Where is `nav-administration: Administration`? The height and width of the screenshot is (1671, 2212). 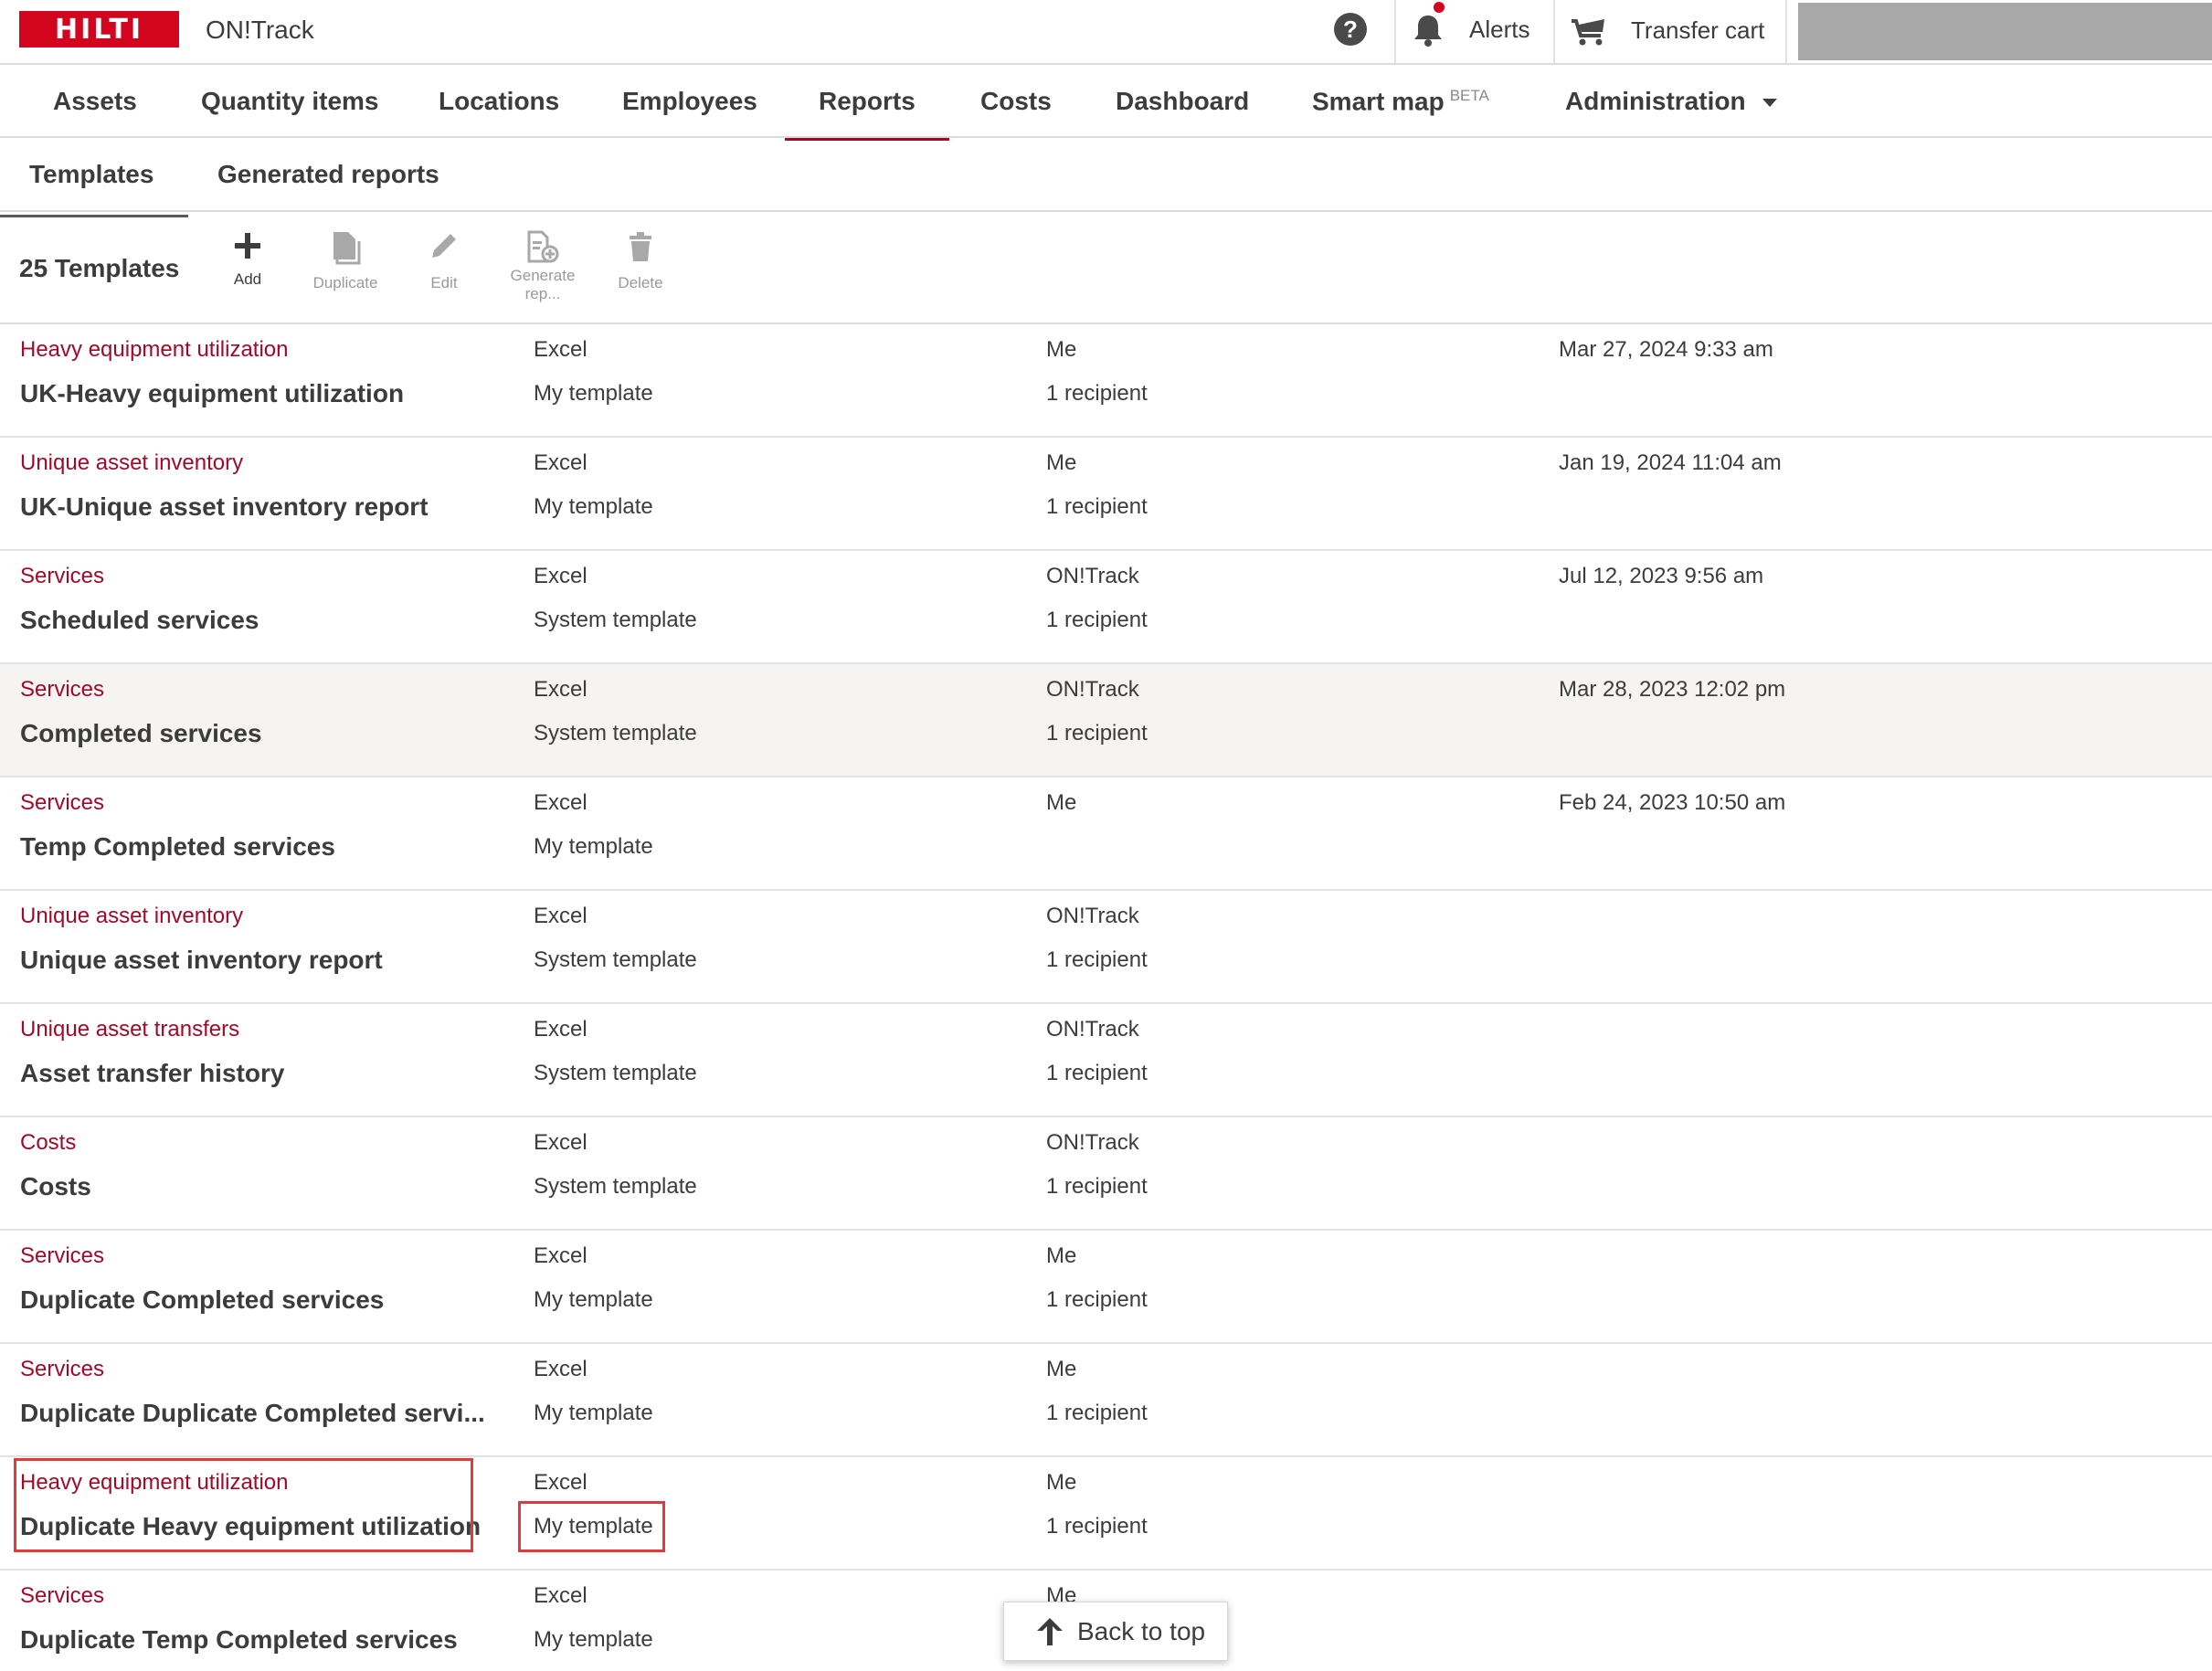 nav-administration: Administration is located at coordinates (1671, 101).